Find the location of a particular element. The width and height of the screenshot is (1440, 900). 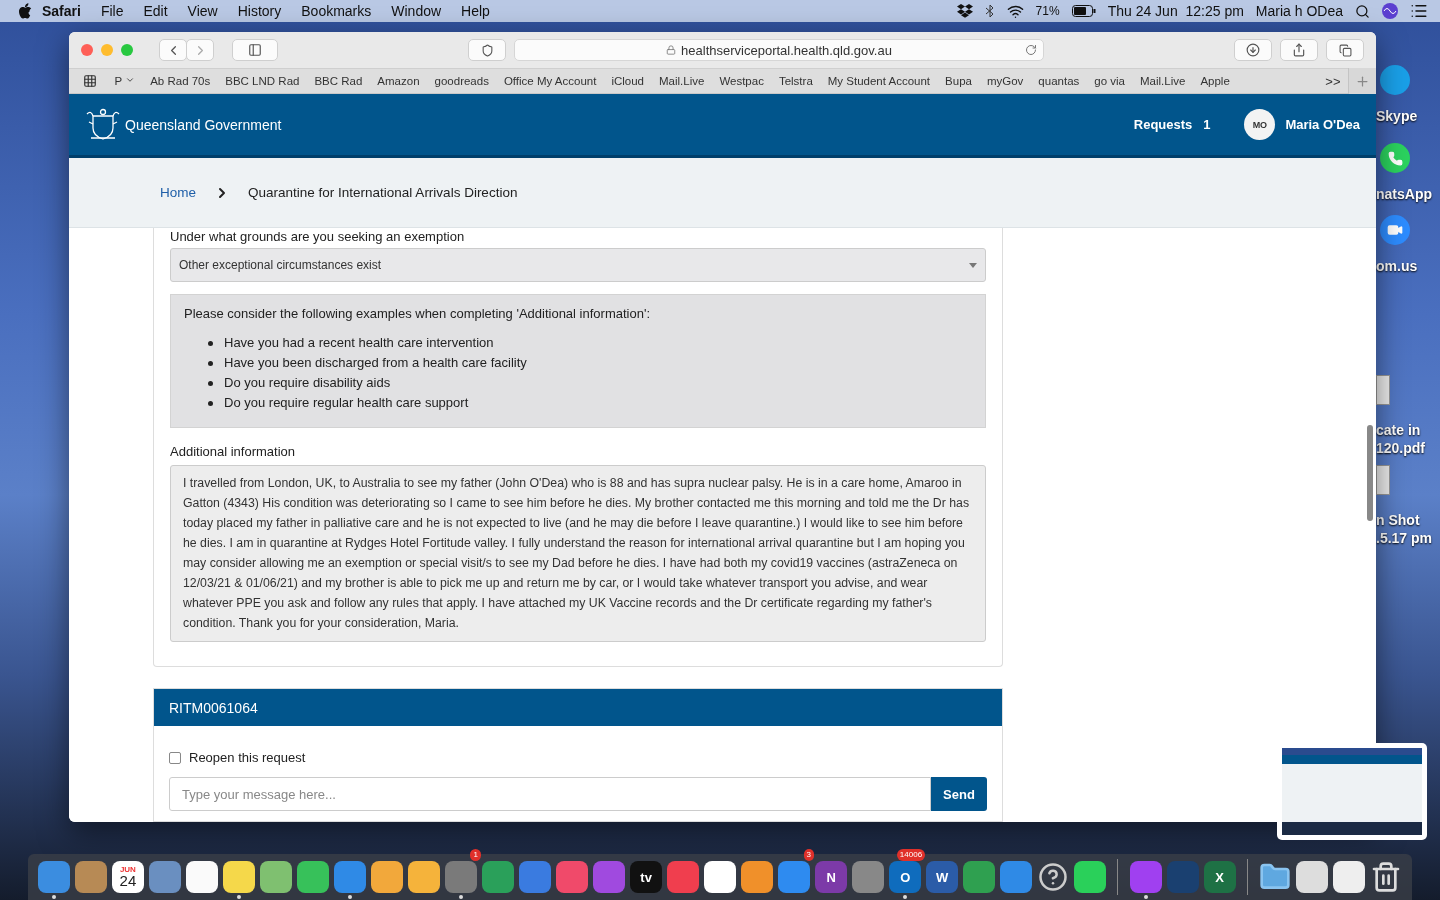

menu-item: Bookmarks is located at coordinates (336, 11).